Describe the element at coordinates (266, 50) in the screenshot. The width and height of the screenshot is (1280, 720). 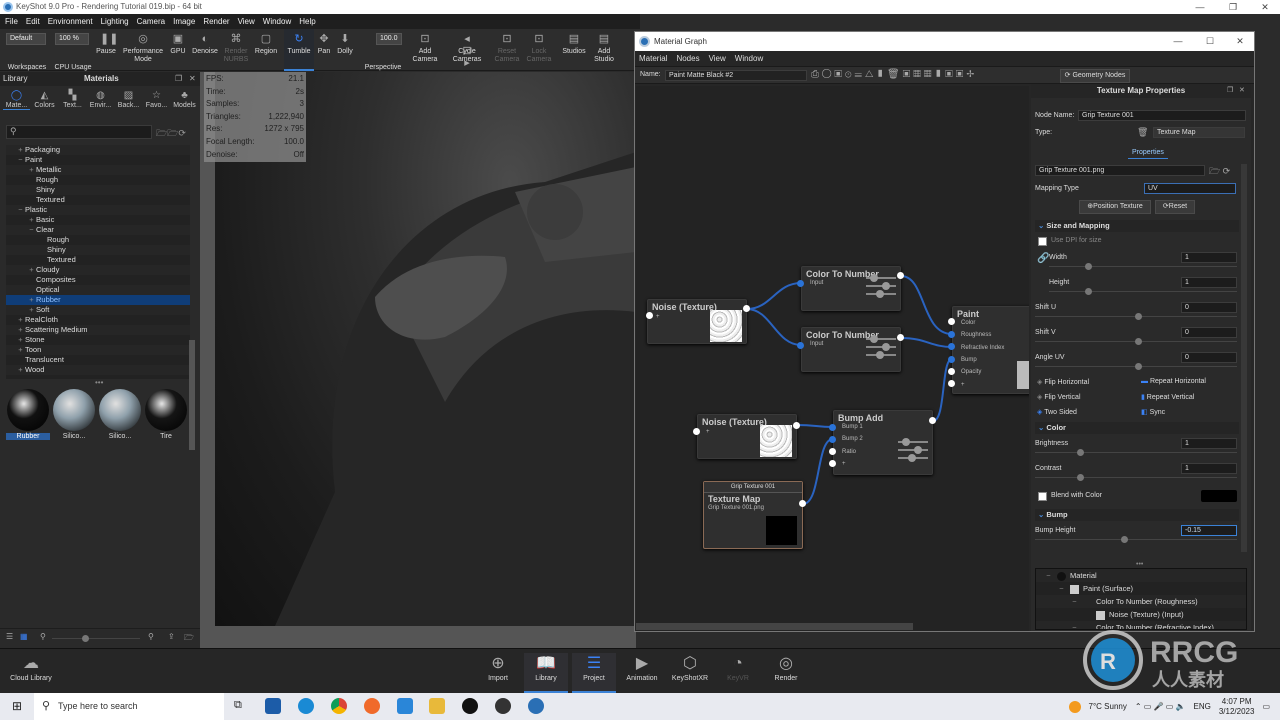
I see `toolbar-region-button: ▢ Region` at that location.